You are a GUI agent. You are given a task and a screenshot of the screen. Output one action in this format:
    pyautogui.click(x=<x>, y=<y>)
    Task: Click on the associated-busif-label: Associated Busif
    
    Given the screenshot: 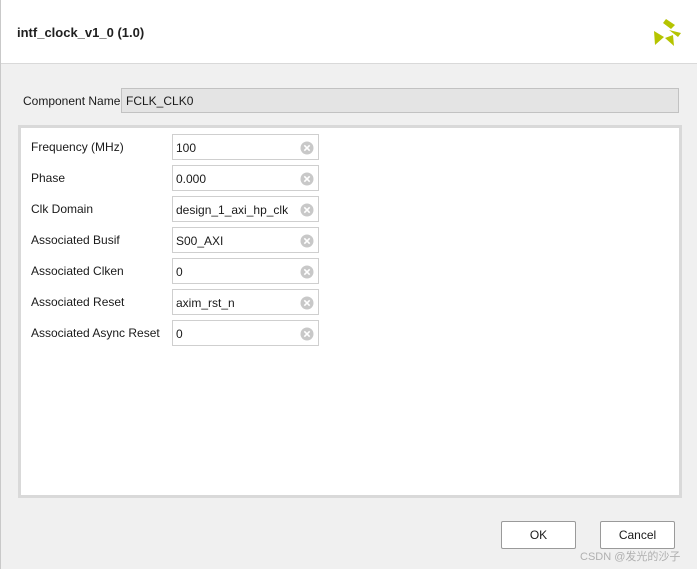 What is the action you would take?
    pyautogui.click(x=75, y=240)
    